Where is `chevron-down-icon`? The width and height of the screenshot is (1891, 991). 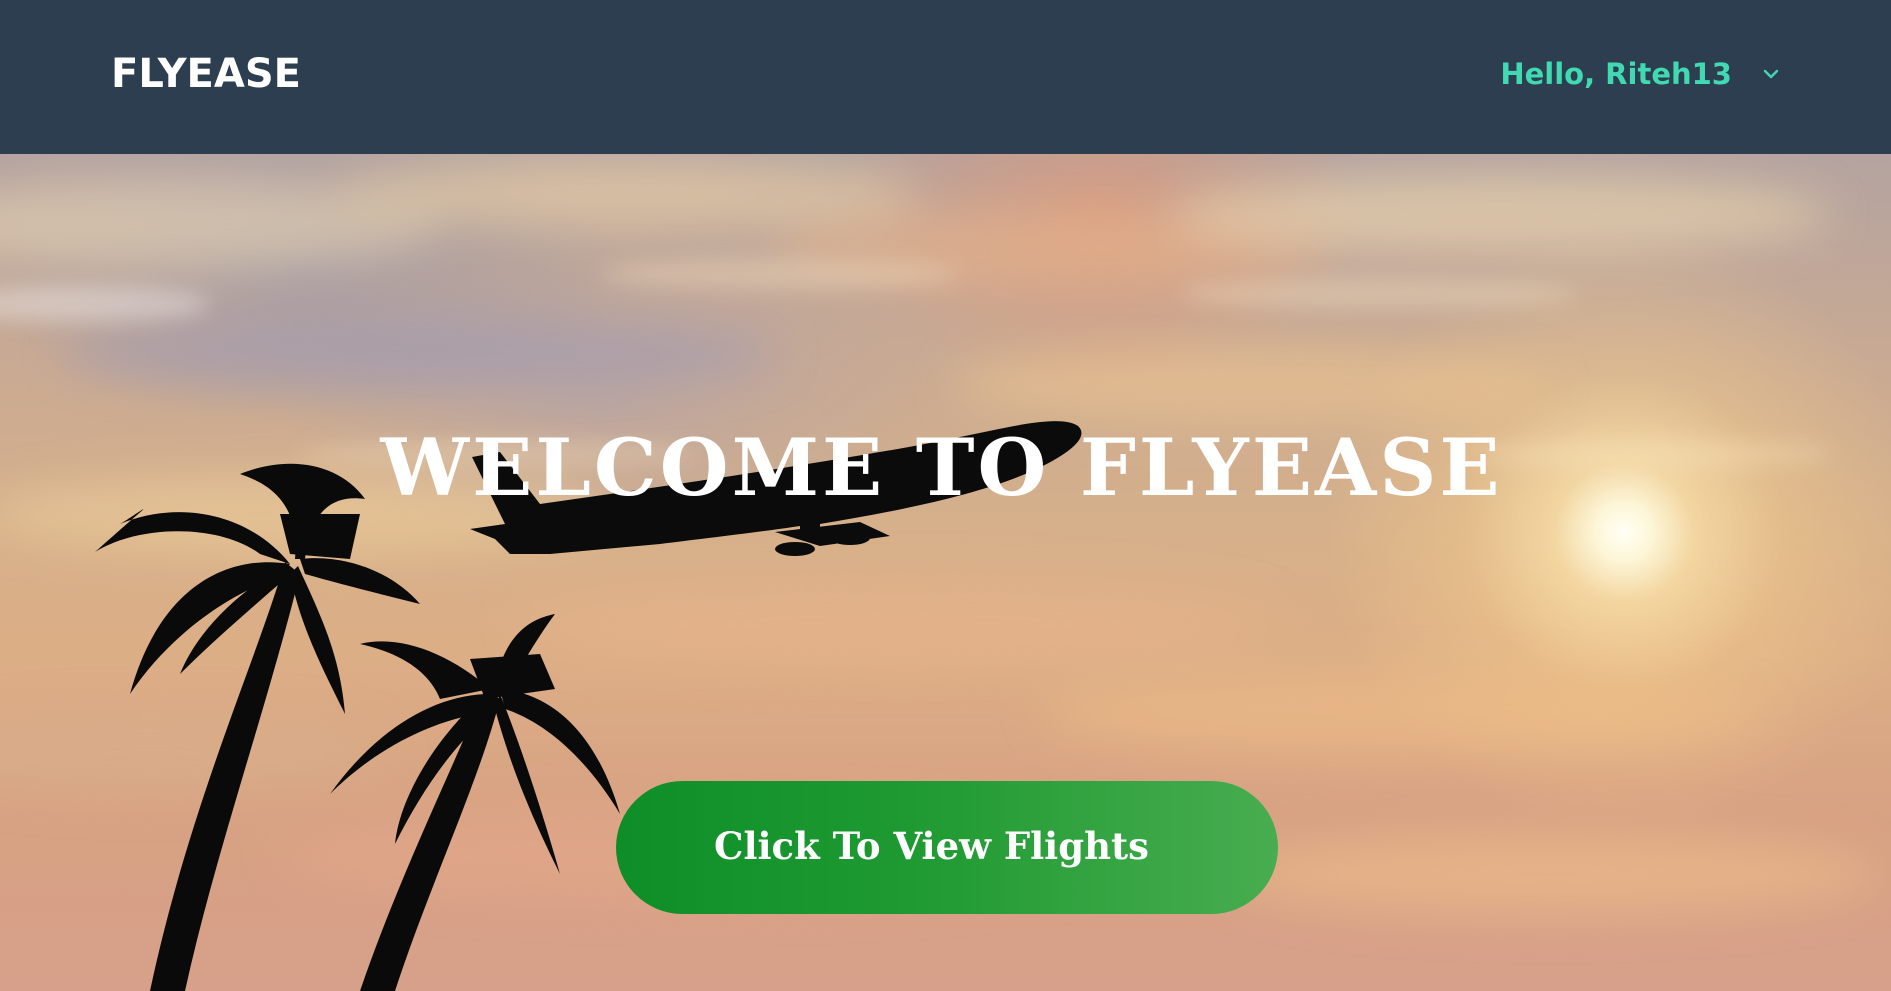 chevron-down-icon is located at coordinates (1771, 74).